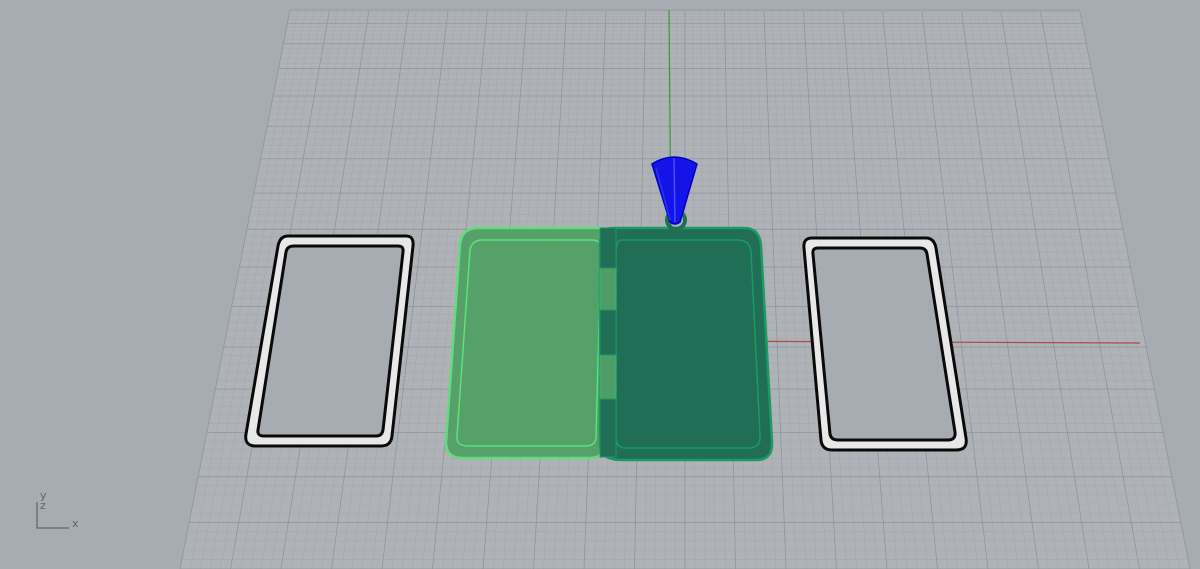 The image size is (1200, 569). I want to click on axis-label-z: z, so click(43, 505).